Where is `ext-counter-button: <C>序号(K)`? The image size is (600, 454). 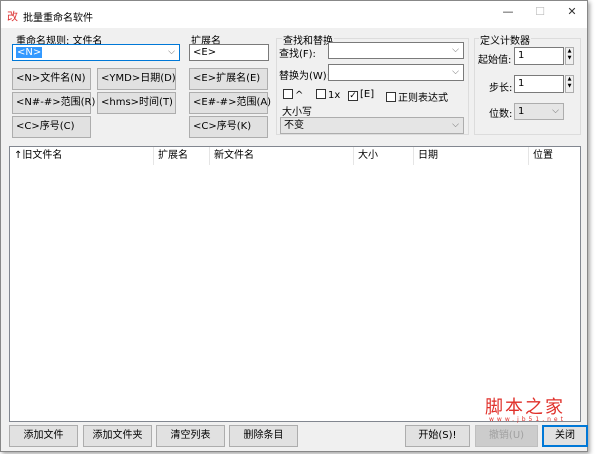 ext-counter-button: <C>序号(K) is located at coordinates (228, 127).